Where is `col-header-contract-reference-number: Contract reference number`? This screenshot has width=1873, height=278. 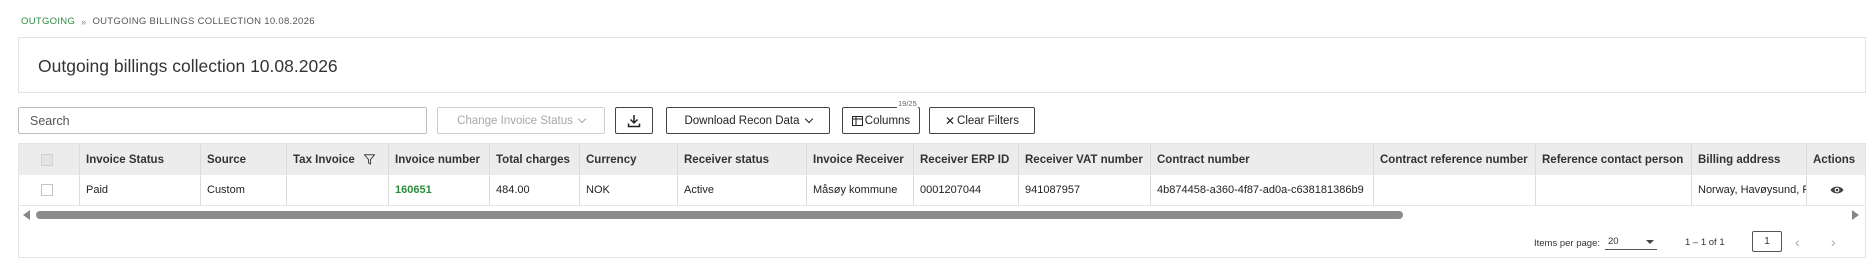
col-header-contract-reference-number: Contract reference number is located at coordinates (1455, 159).